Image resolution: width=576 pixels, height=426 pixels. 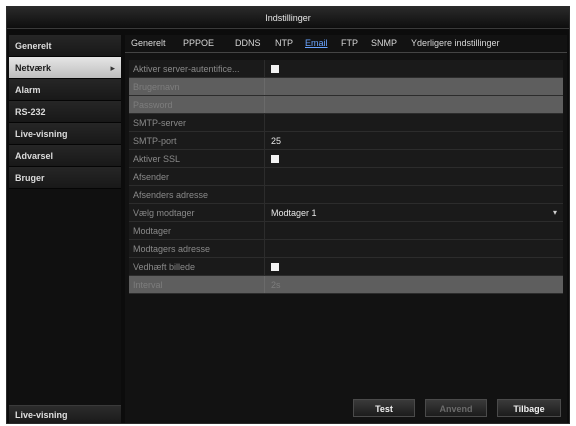 I want to click on row-recipient: Modtager, so click(x=346, y=231).